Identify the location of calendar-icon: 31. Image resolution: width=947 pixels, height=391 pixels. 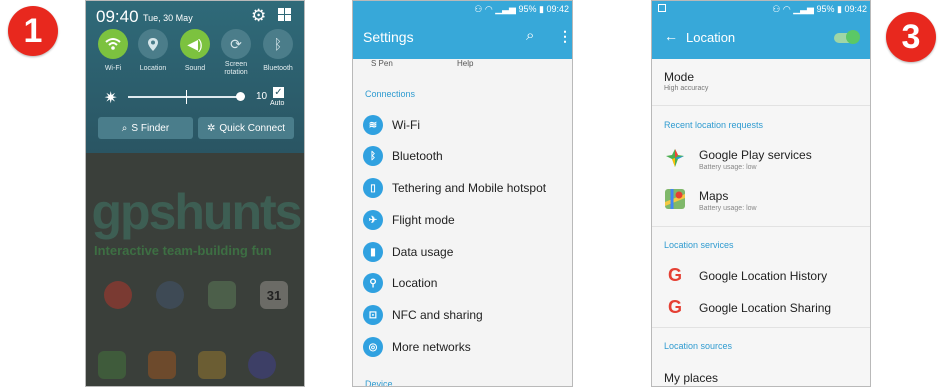
(274, 295).